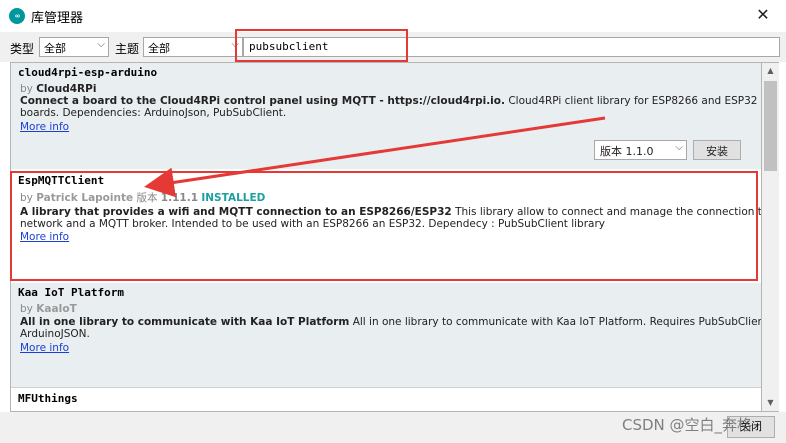  I want to click on title-bar: ∞ 库管理器 ✕, so click(393, 16).